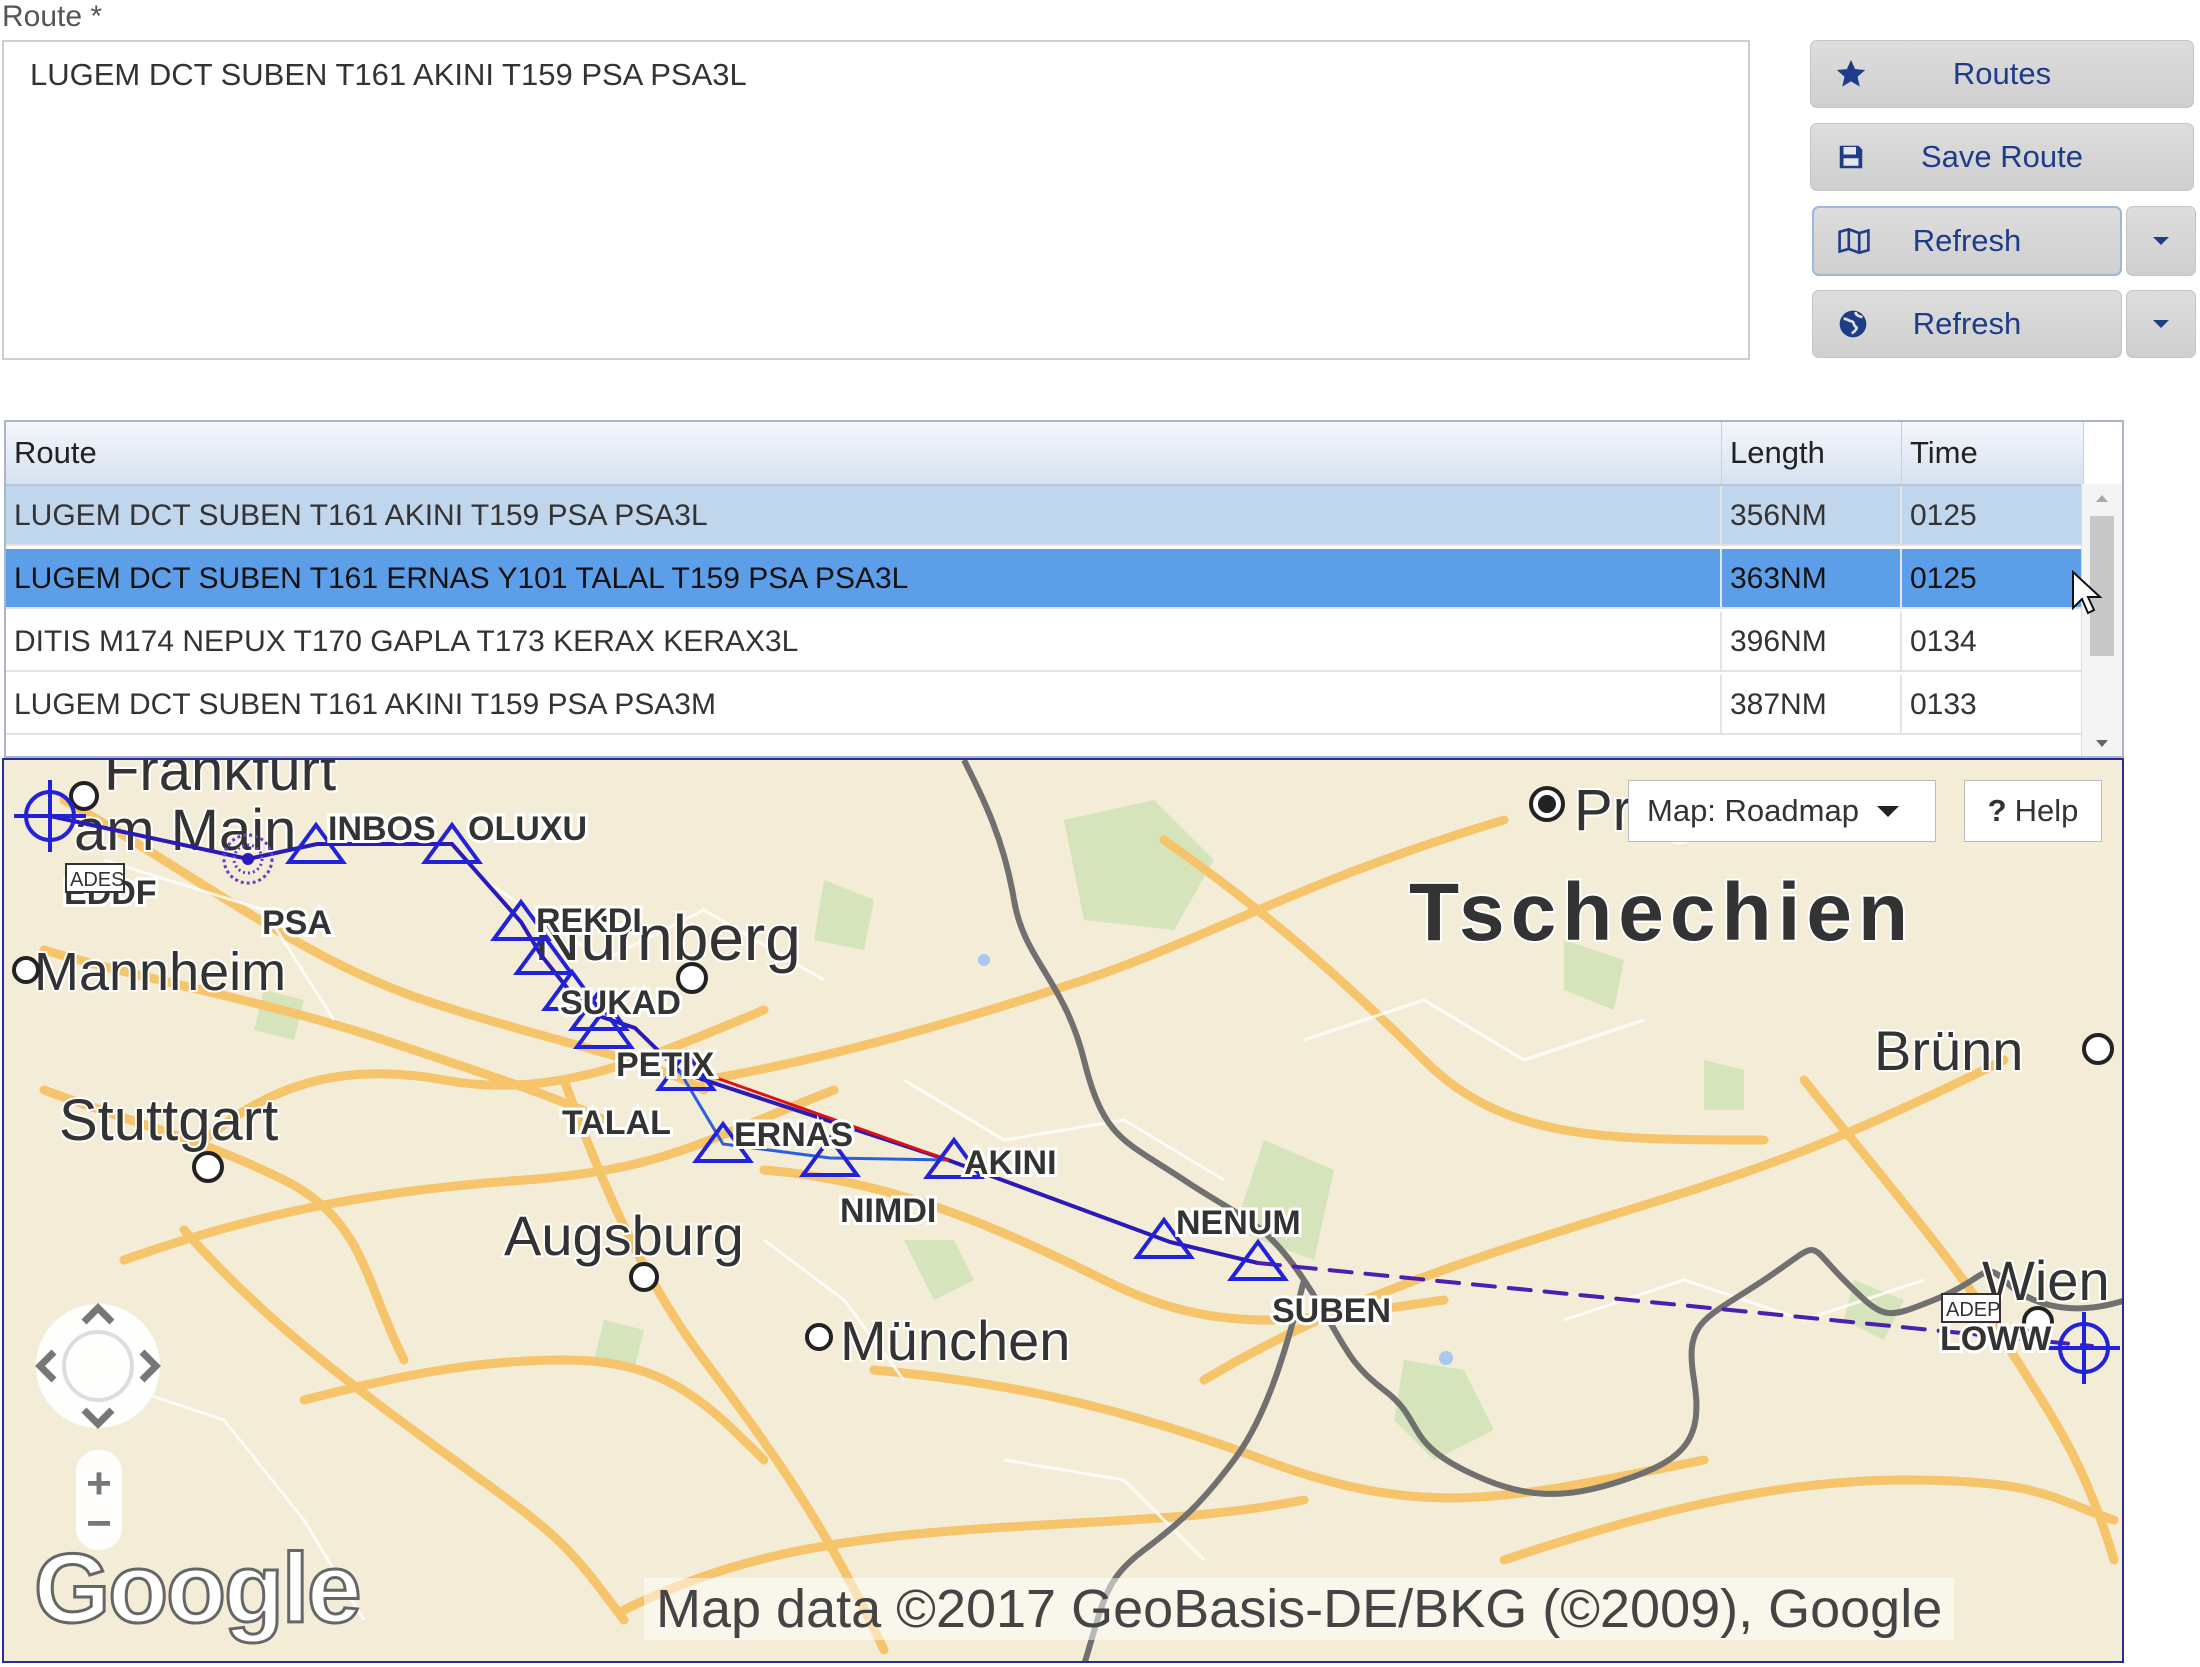  What do you see at coordinates (1993, 453) in the screenshot?
I see `column-header-time: Time` at bounding box center [1993, 453].